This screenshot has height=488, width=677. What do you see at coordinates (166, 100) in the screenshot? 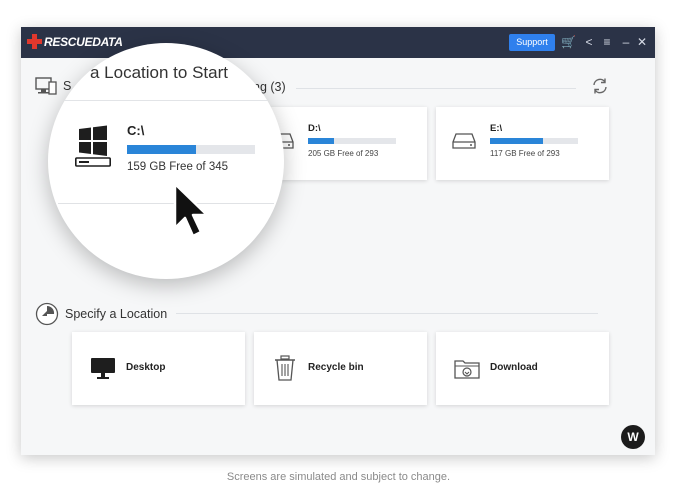
I see `magnified-divider` at bounding box center [166, 100].